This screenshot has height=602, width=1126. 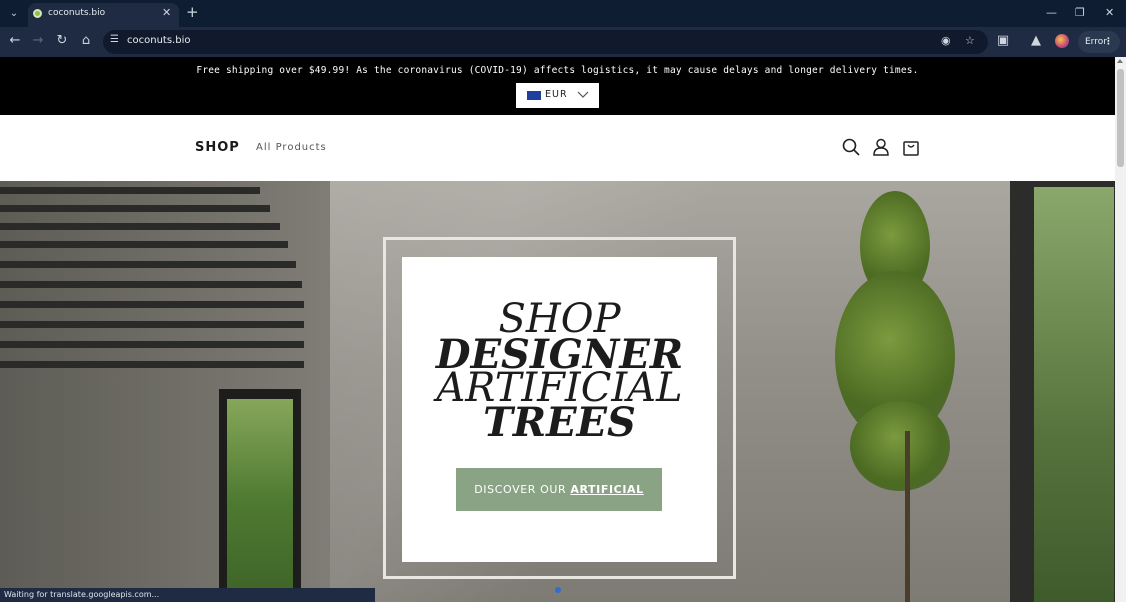 I want to click on menu-kebab-icon: ⋮, so click(x=1108, y=42).